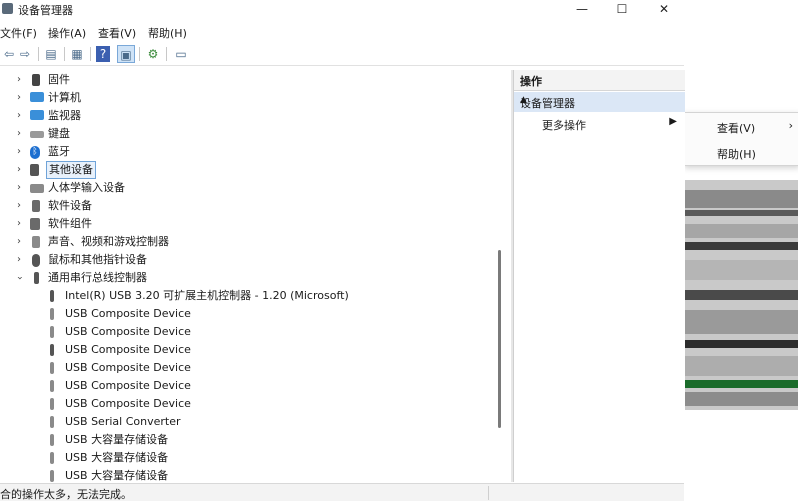 This screenshot has width=798, height=502. What do you see at coordinates (167, 33) in the screenshot?
I see `menu-help: 帮助(H)` at bounding box center [167, 33].